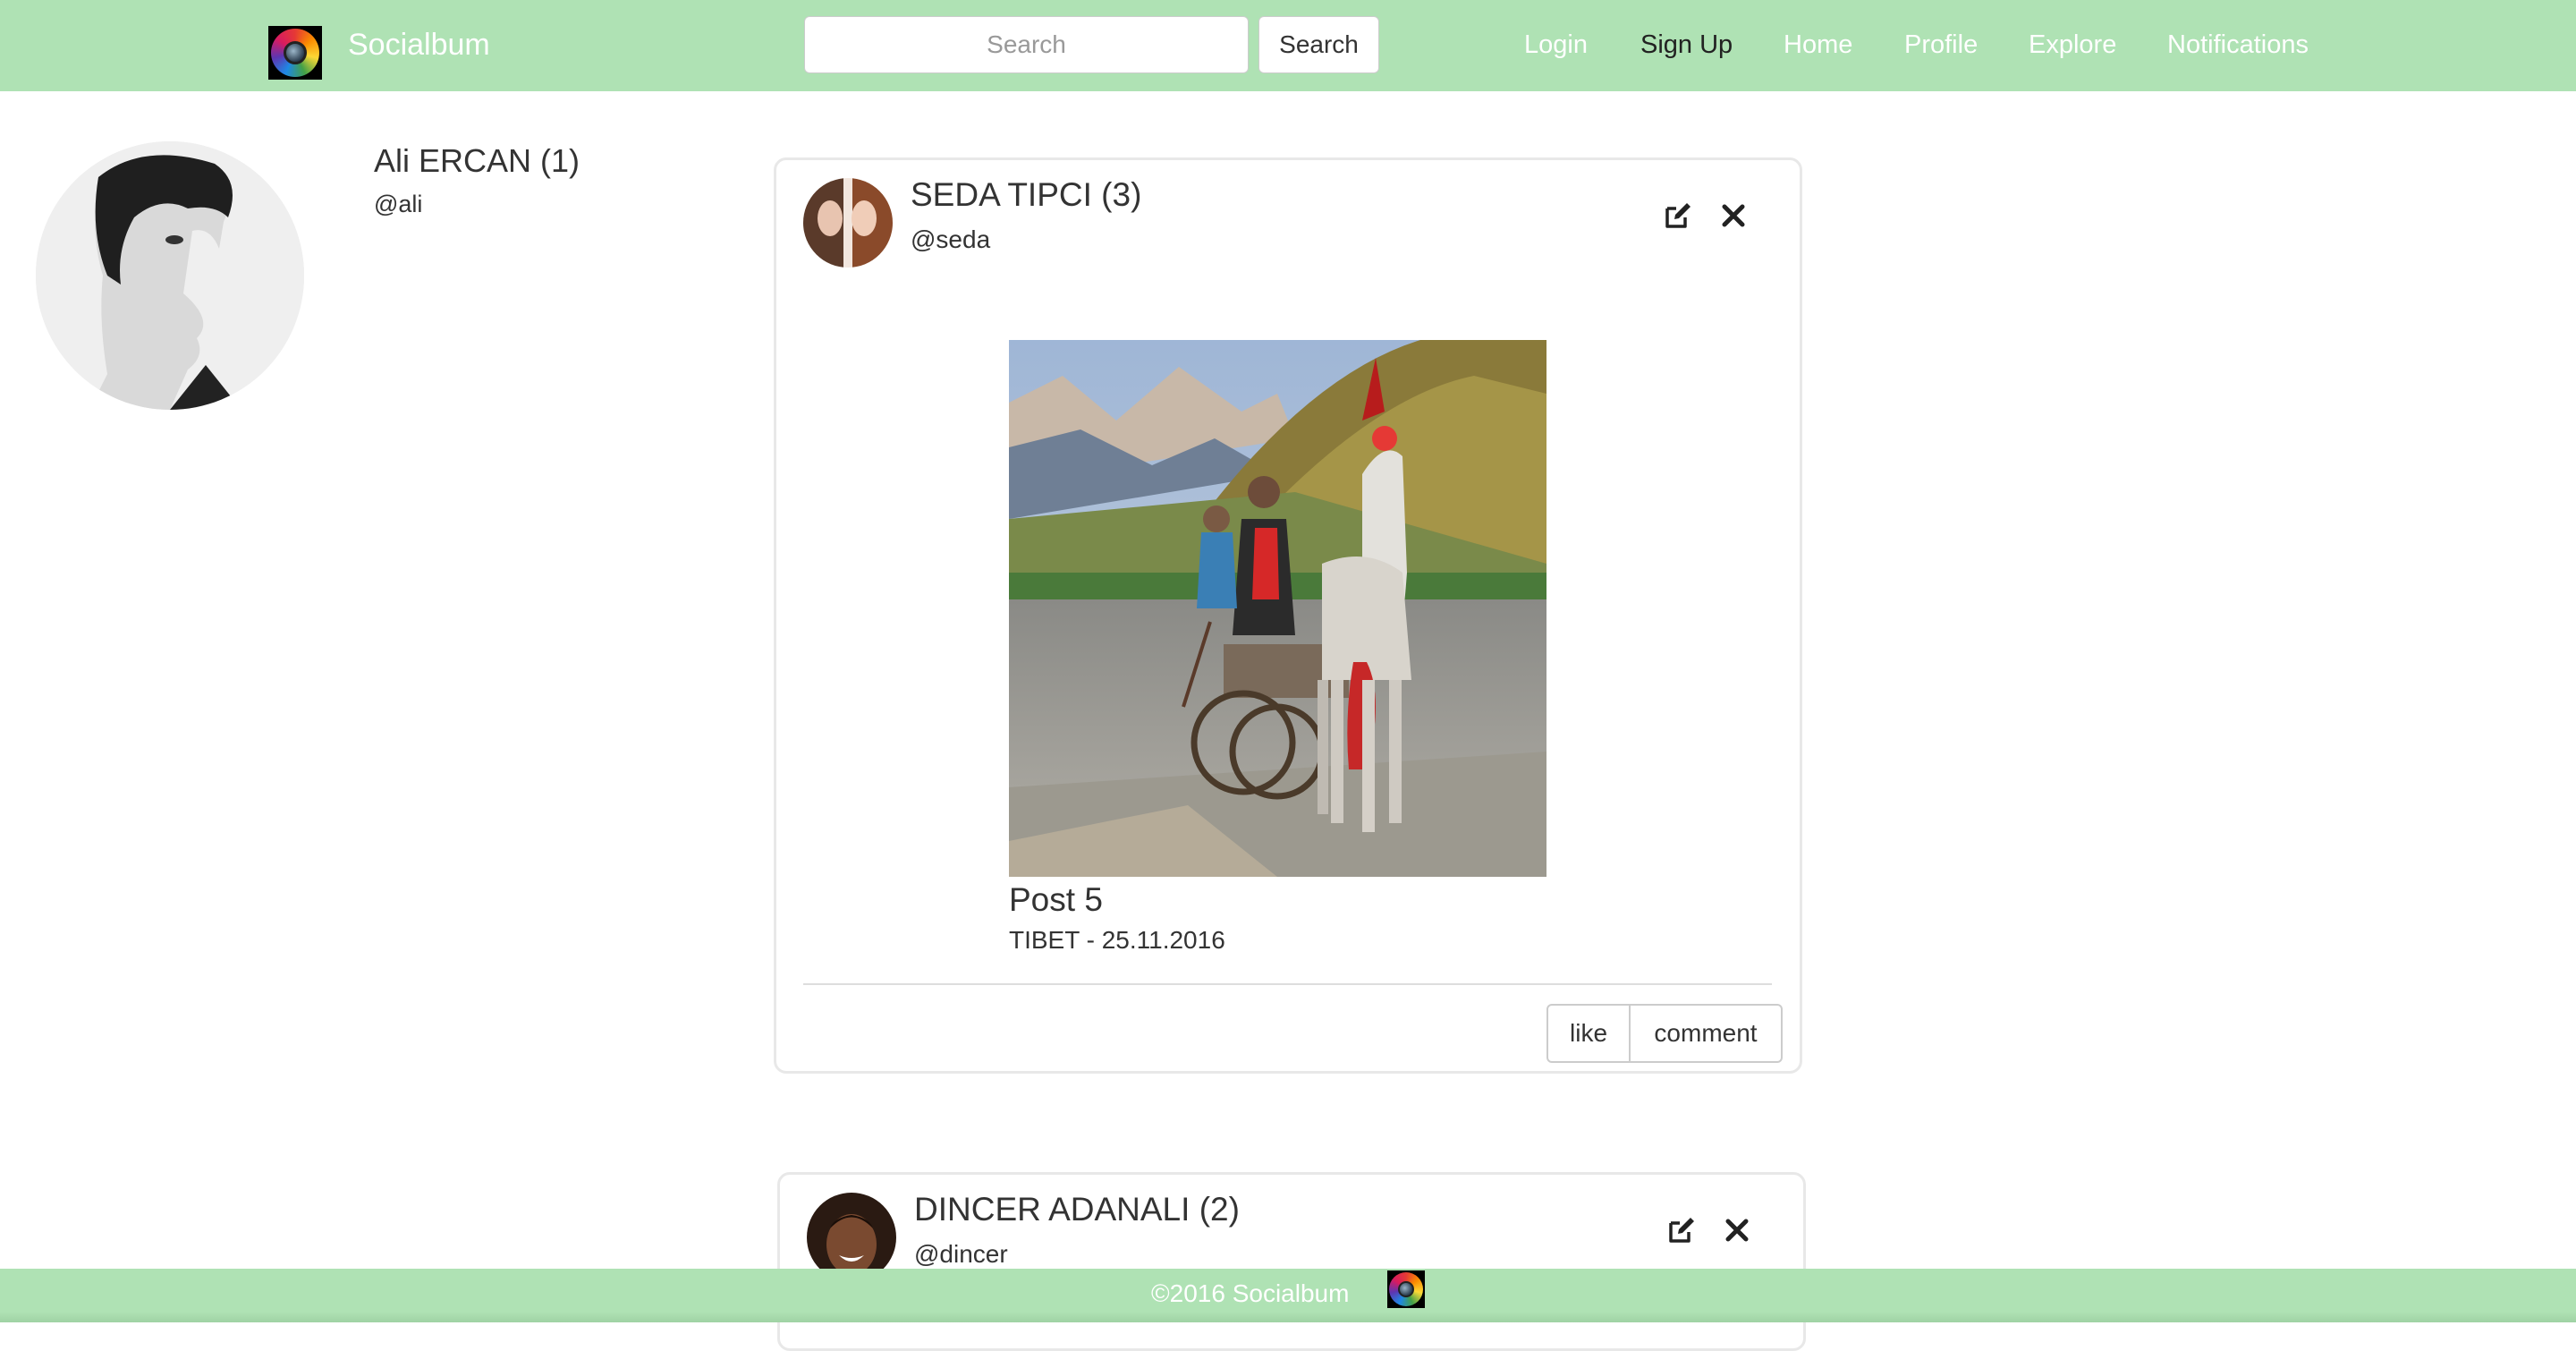  What do you see at coordinates (2238, 45) in the screenshot?
I see `nav-notifications: Notifications` at bounding box center [2238, 45].